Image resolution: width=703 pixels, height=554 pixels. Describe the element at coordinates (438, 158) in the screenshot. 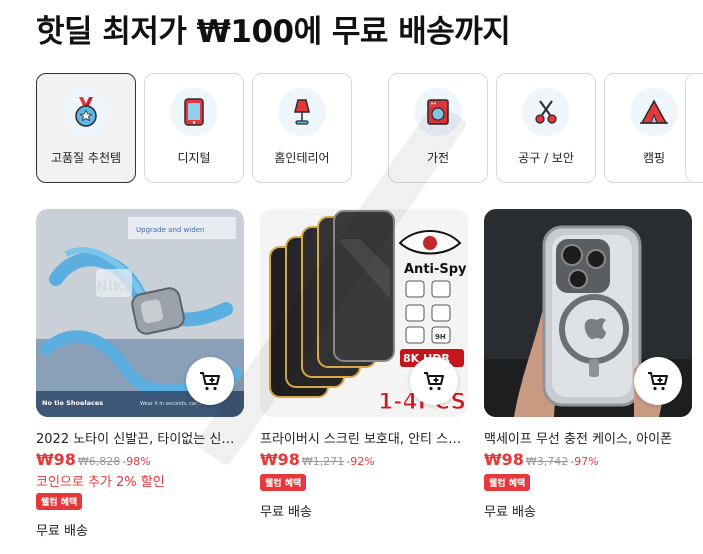

I see `category-label: 가전` at that location.